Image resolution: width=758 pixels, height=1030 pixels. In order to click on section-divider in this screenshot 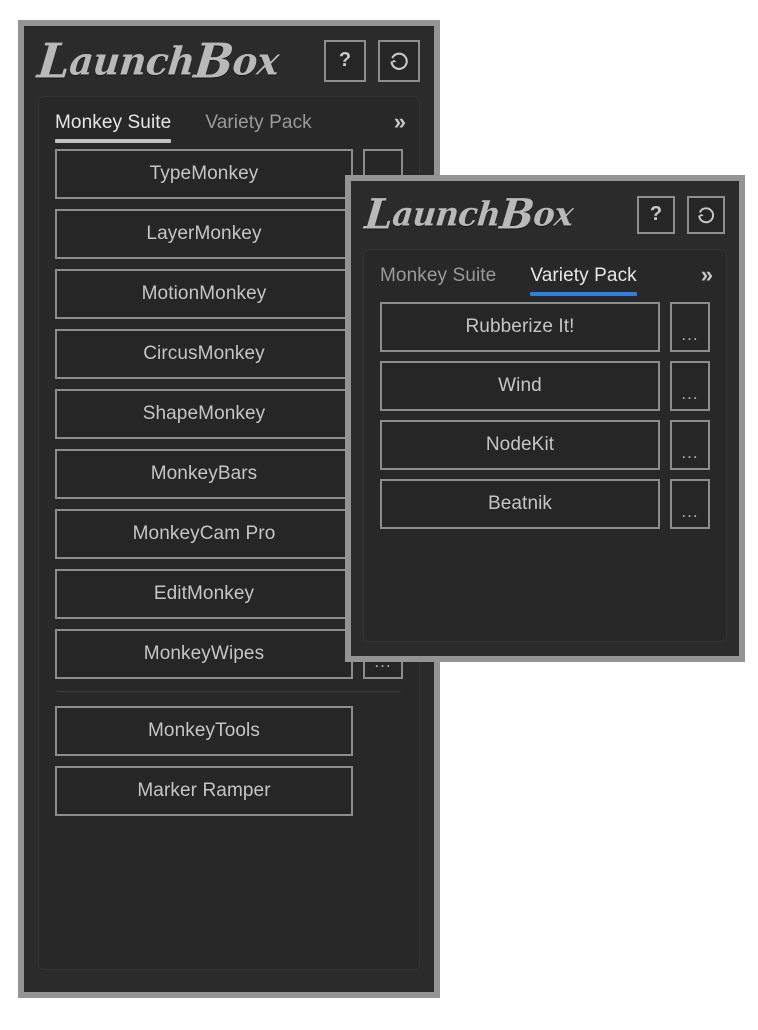, I will do `click(229, 691)`.